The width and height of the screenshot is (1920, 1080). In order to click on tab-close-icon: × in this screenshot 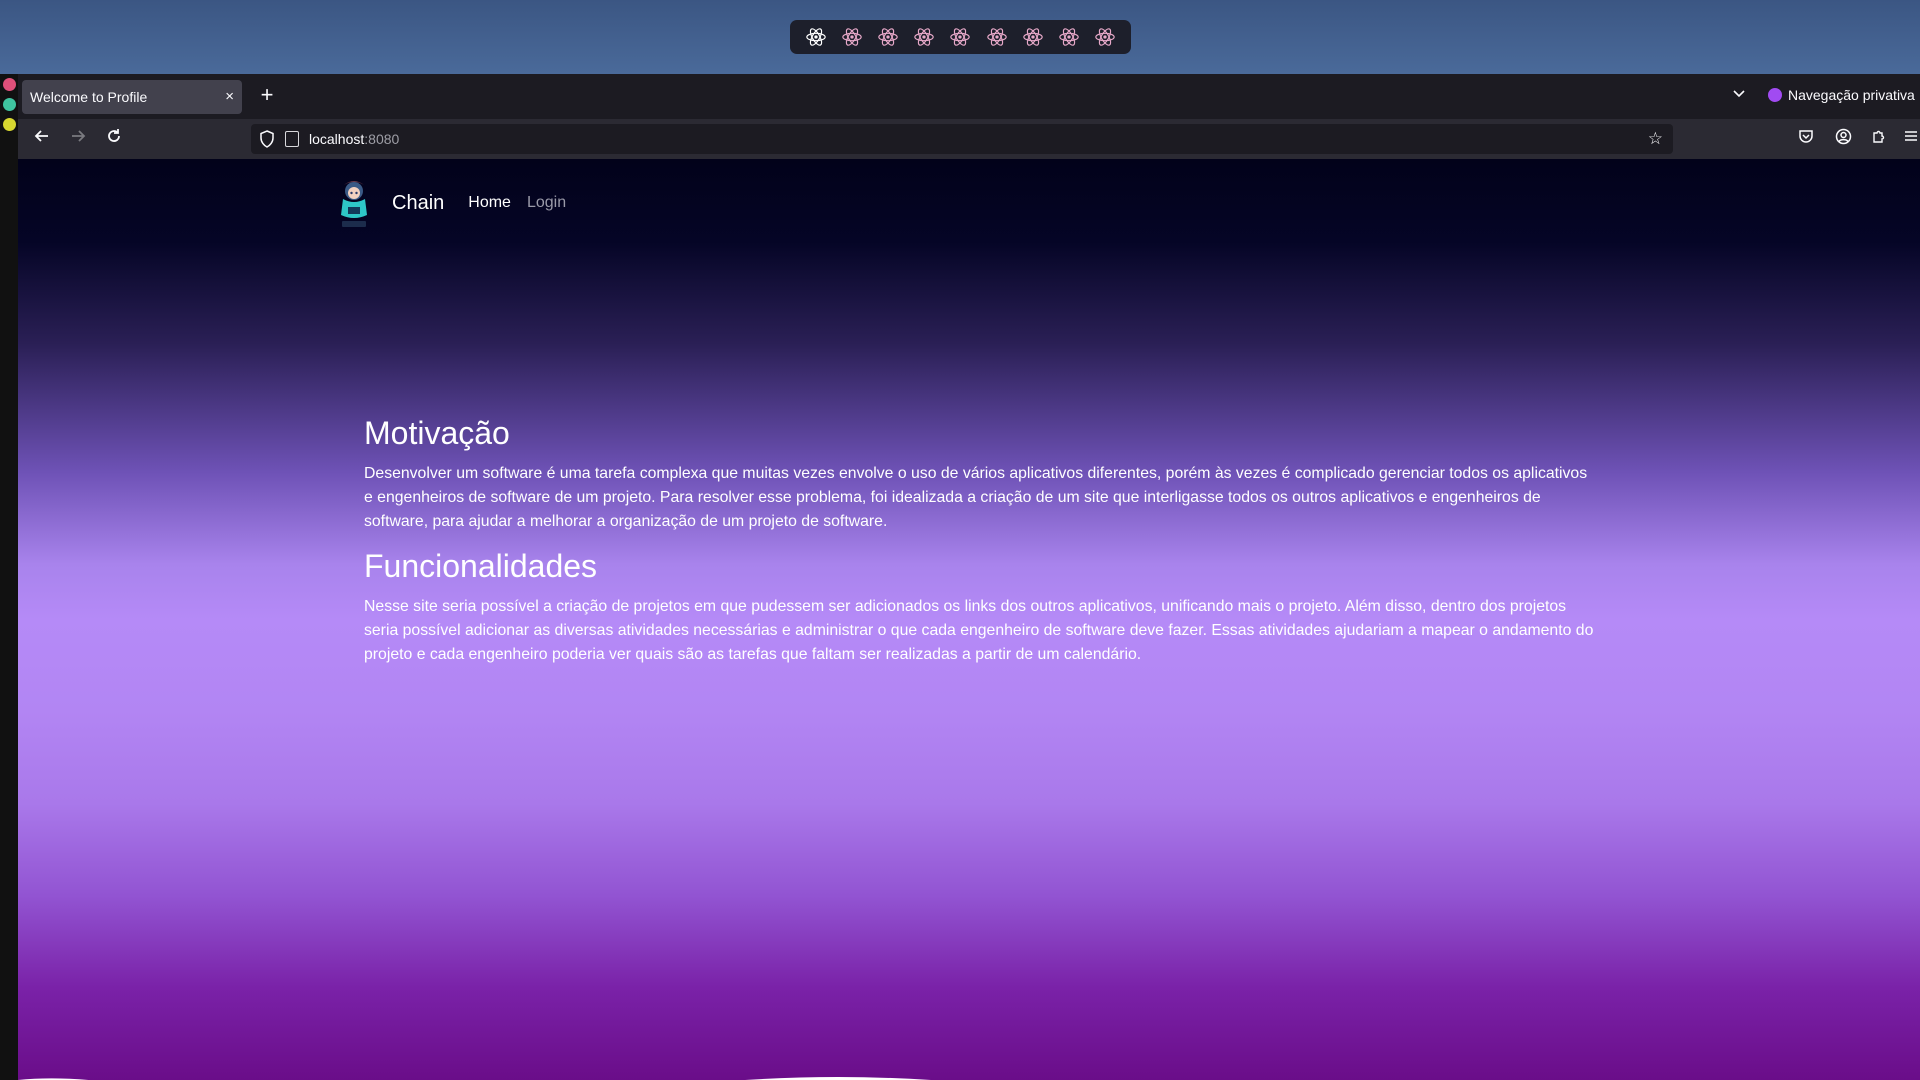, I will do `click(229, 96)`.